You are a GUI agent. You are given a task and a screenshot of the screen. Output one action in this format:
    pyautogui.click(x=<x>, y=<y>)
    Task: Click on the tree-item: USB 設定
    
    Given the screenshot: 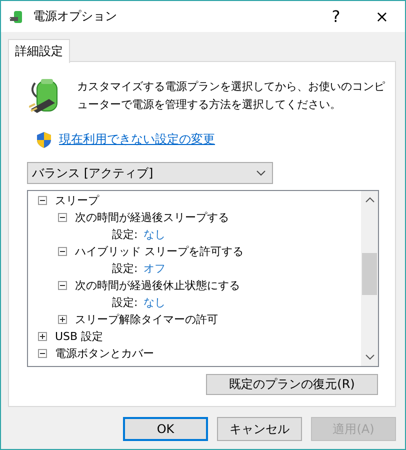 What is the action you would take?
    pyautogui.click(x=79, y=336)
    